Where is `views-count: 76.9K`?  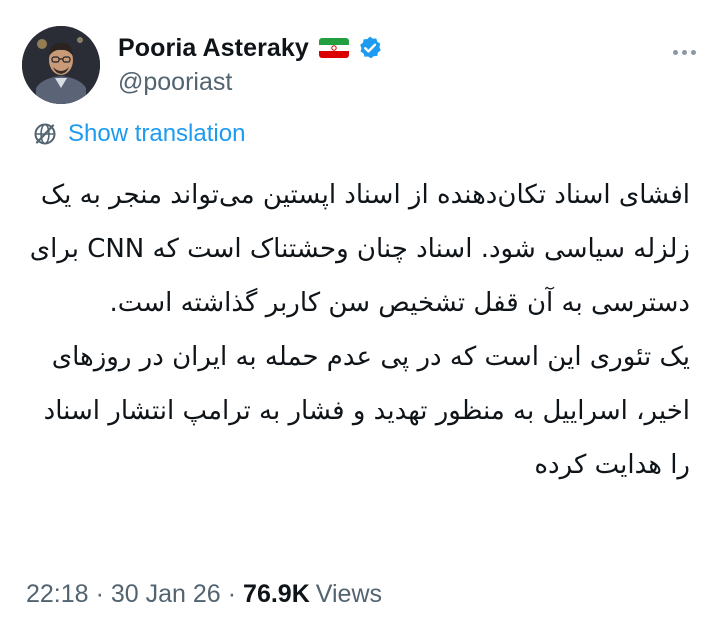
views-count: 76.9K is located at coordinates (276, 594).